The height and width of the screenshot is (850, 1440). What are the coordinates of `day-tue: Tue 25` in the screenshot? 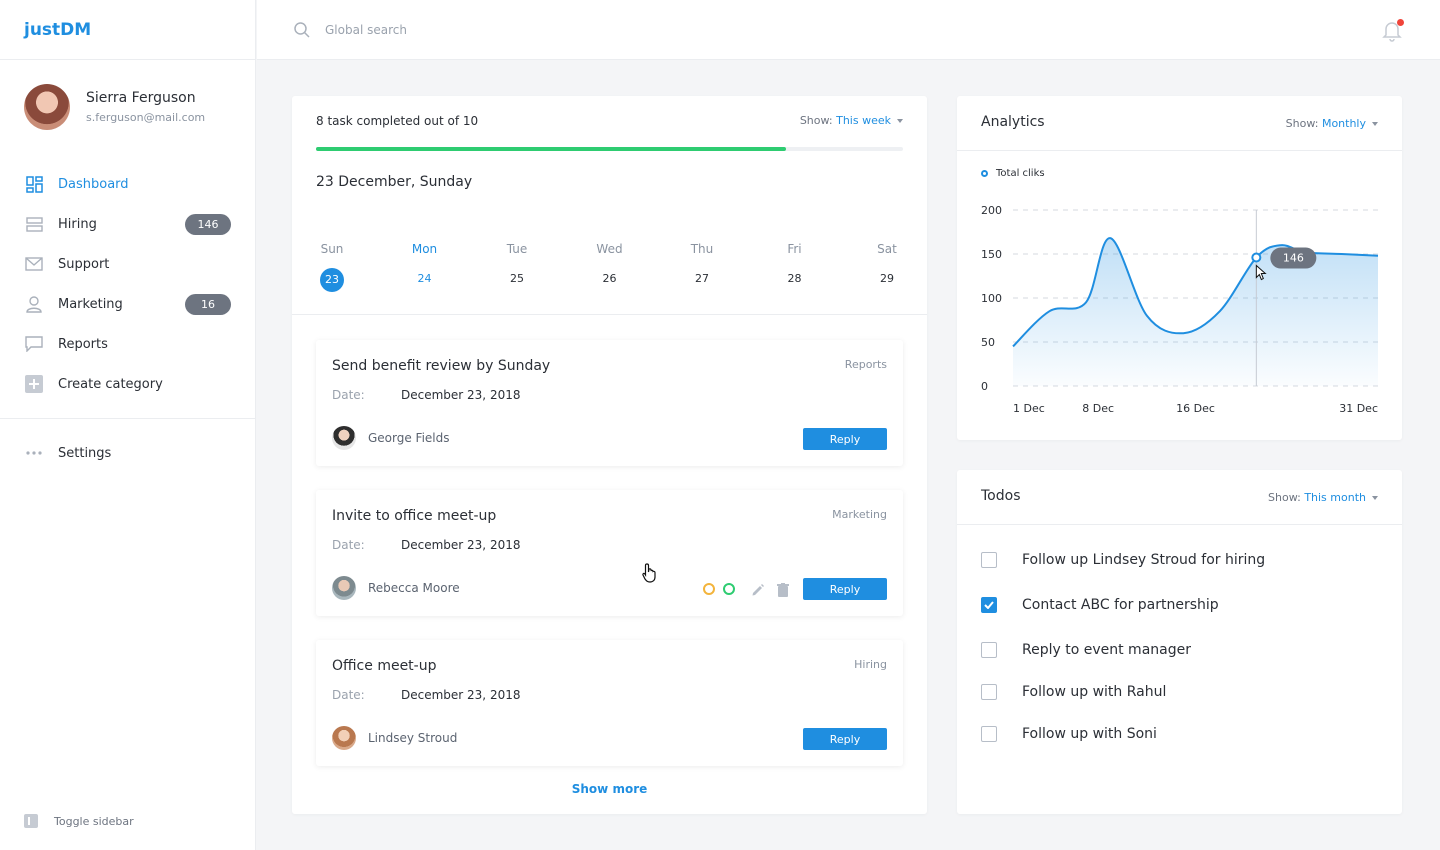 It's located at (517, 267).